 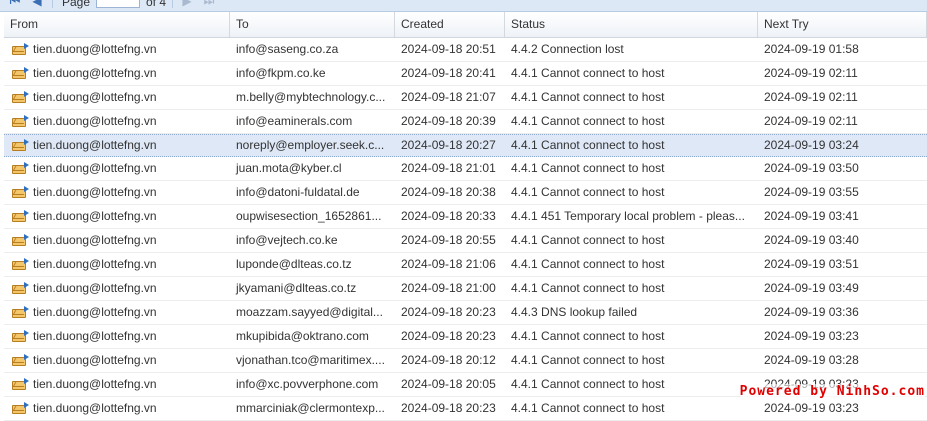 I want to click on cell-next-try: 2024-09-19 03:41, so click(x=811, y=216).